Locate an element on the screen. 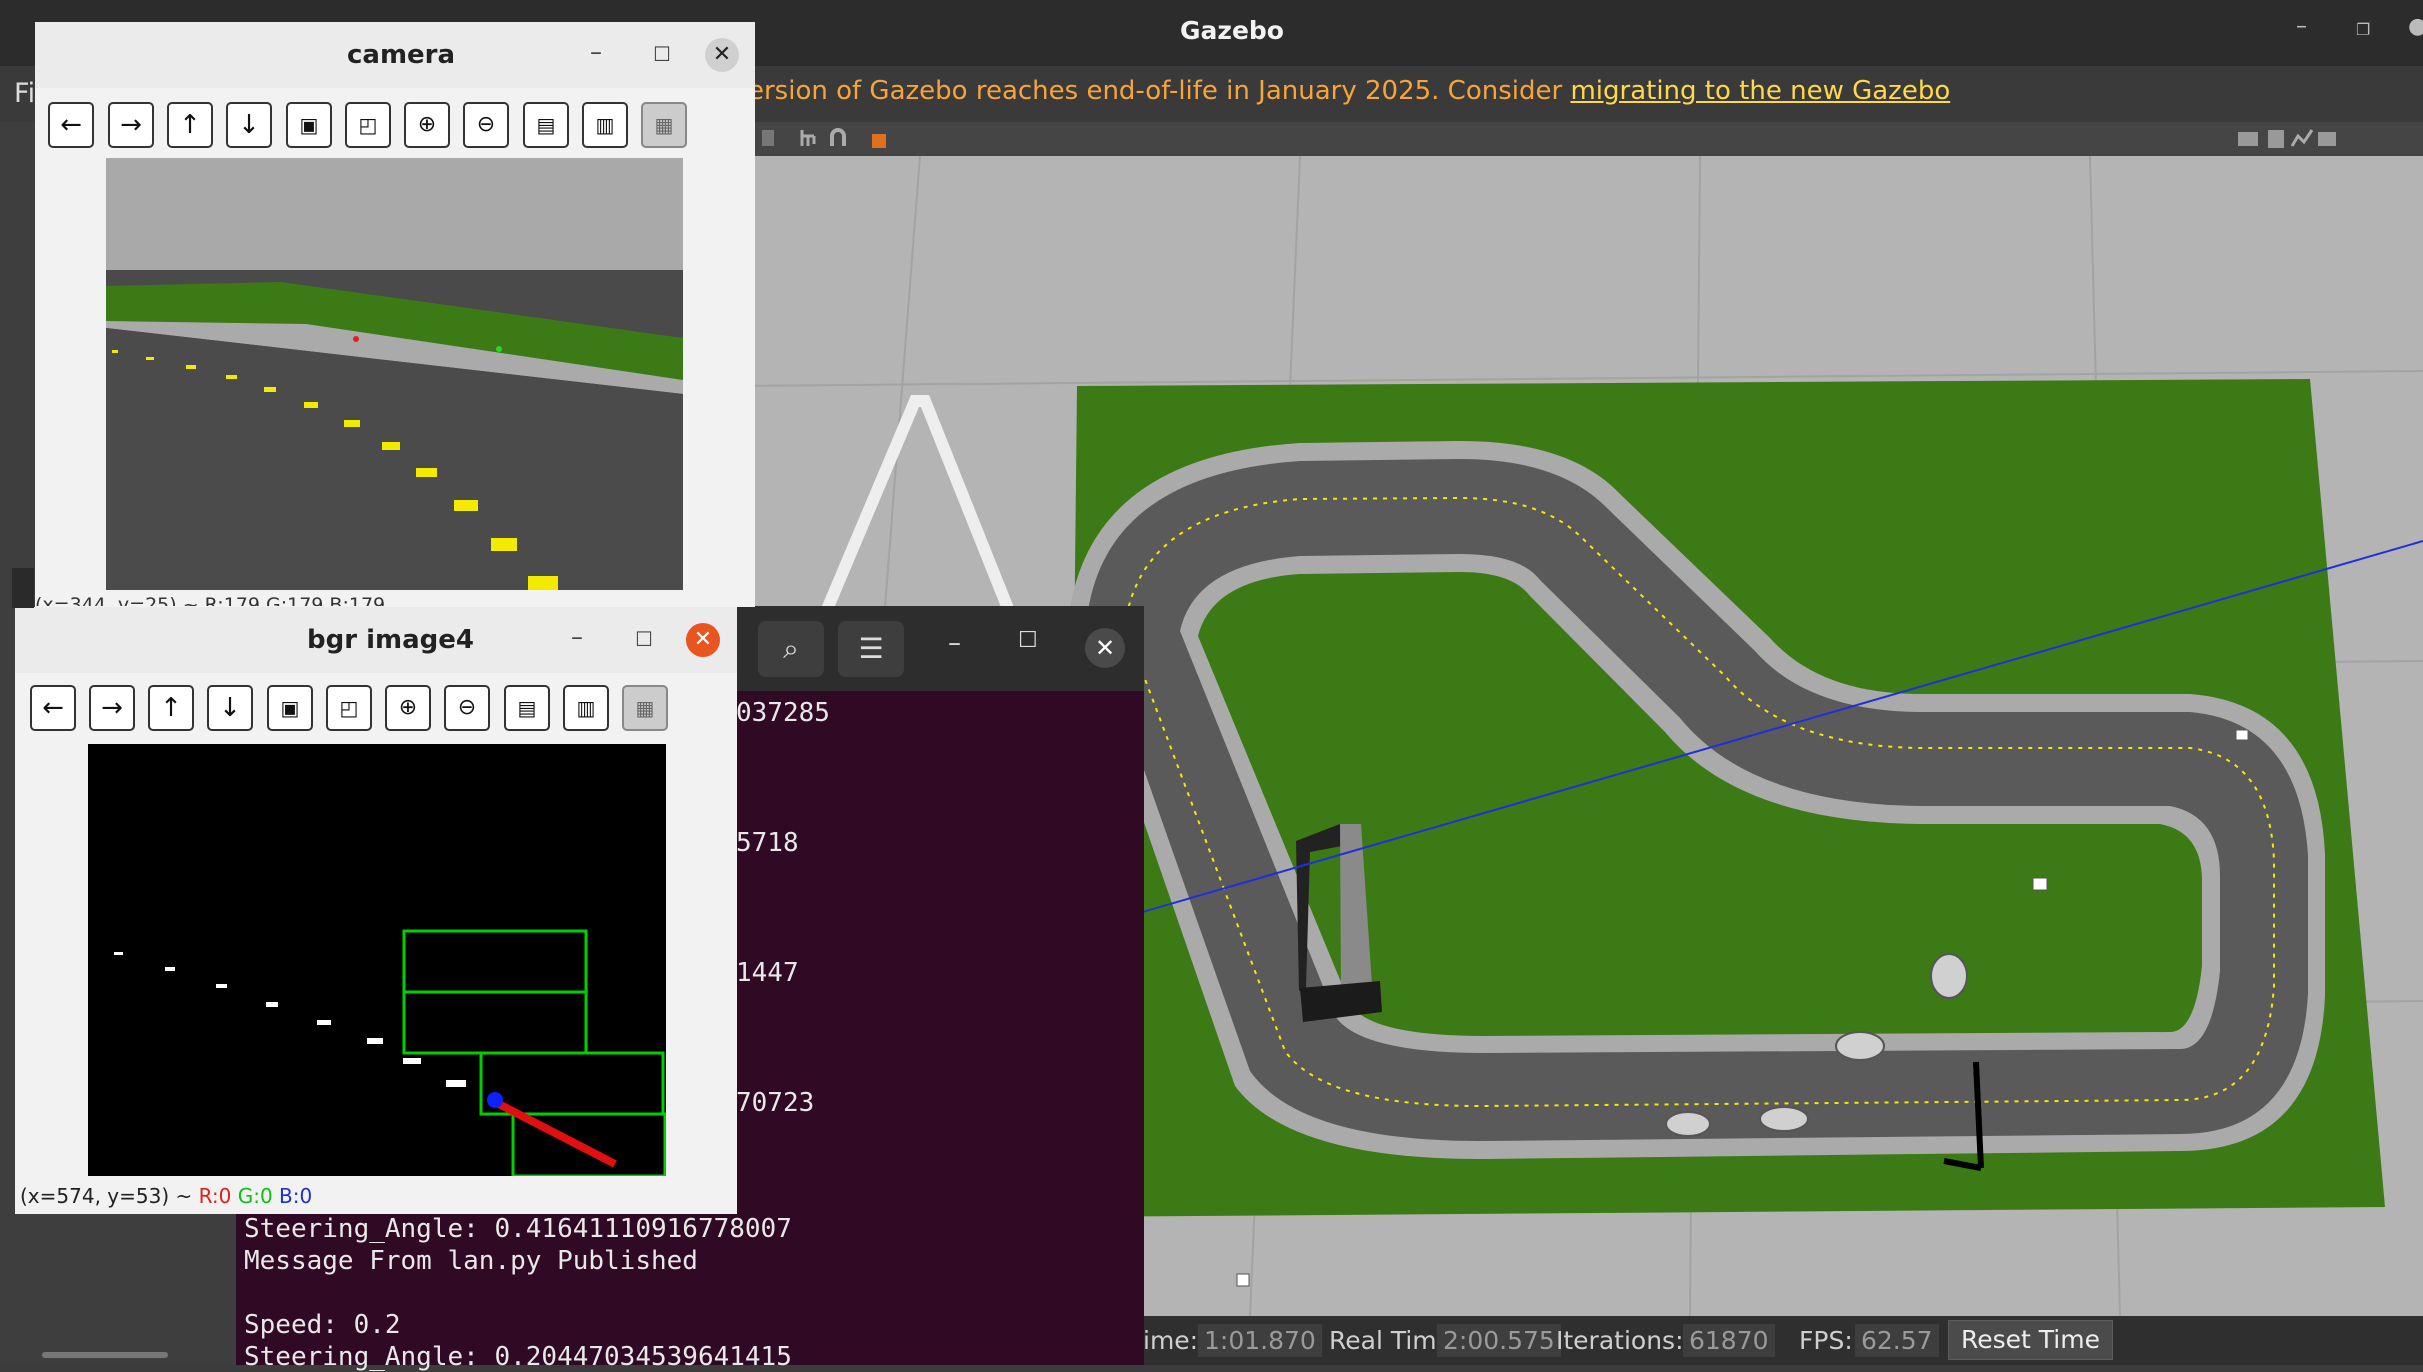 This screenshot has height=1372, width=2423. terminal-line: 1447 is located at coordinates (767, 973).